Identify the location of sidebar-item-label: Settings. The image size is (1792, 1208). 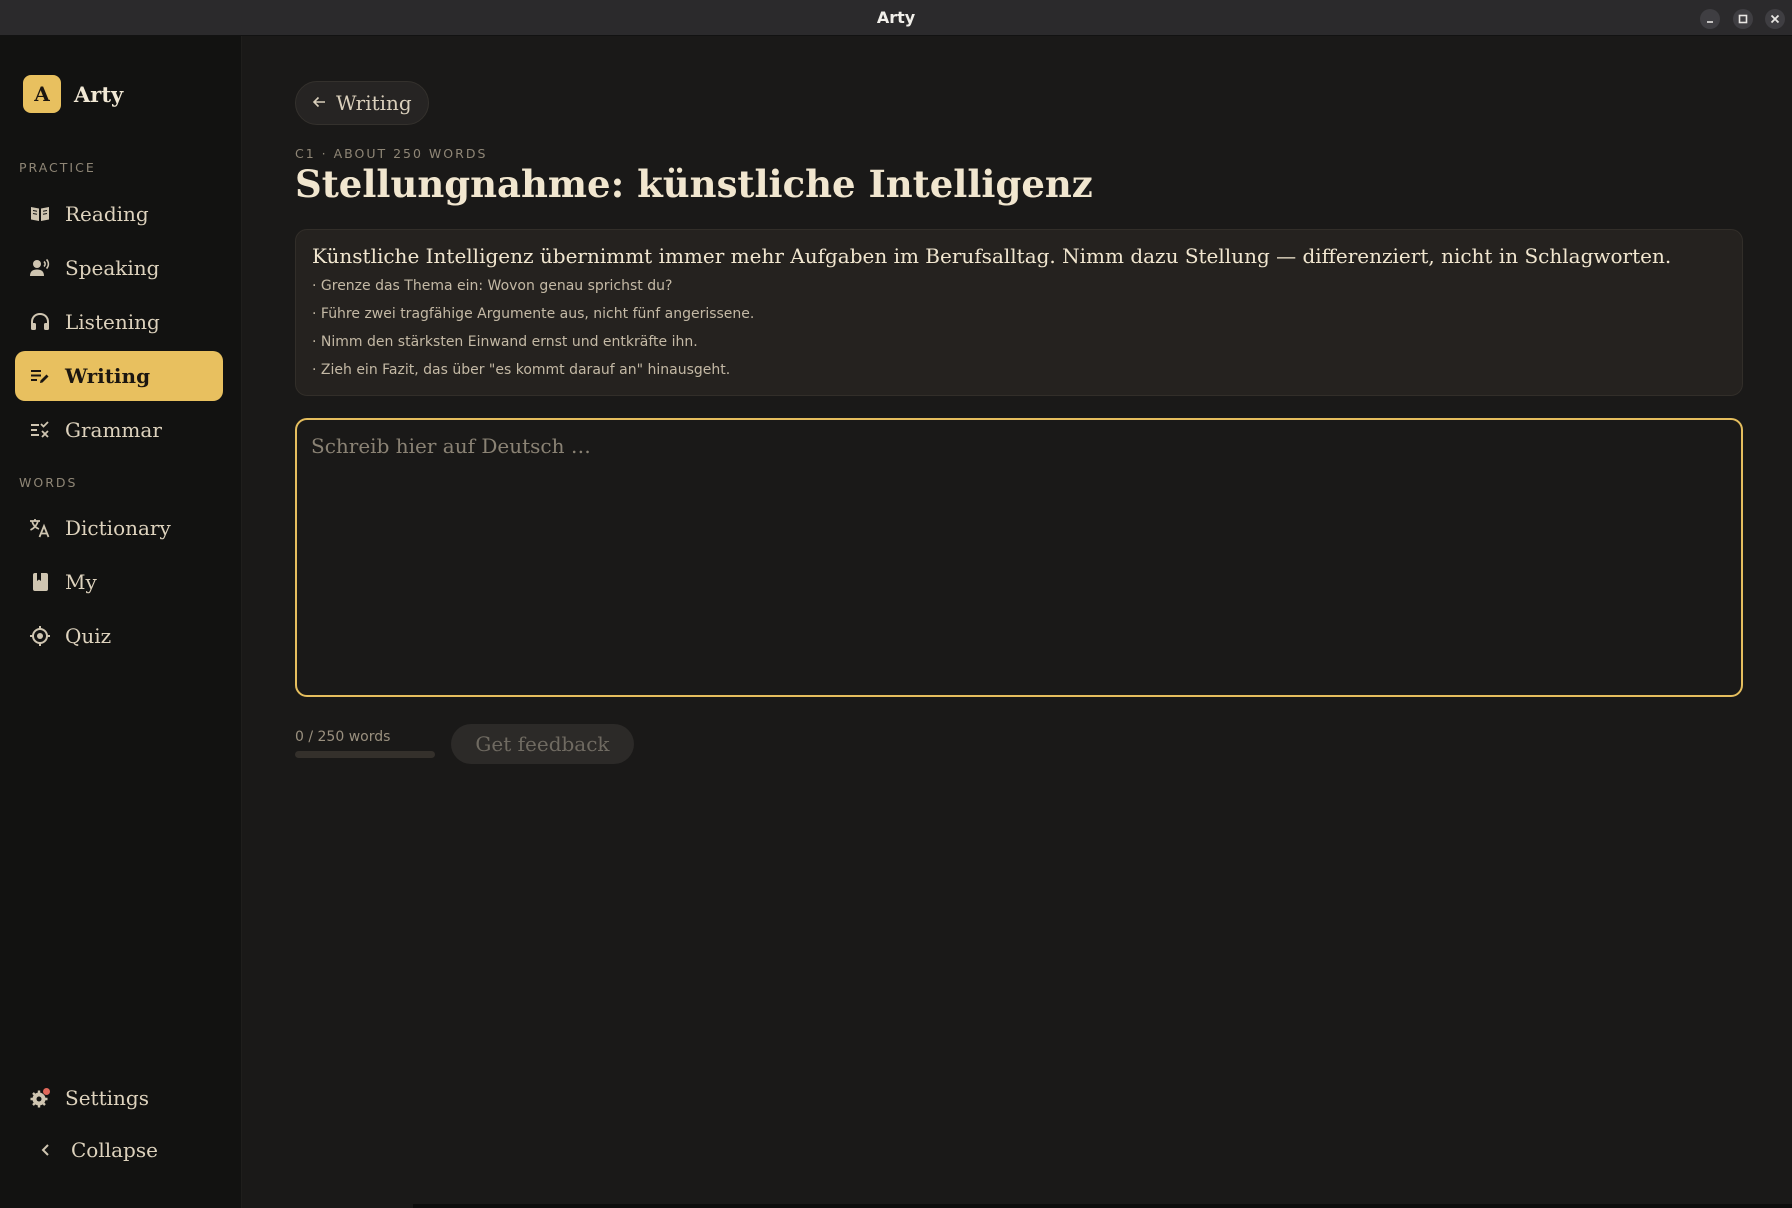
(107, 1098).